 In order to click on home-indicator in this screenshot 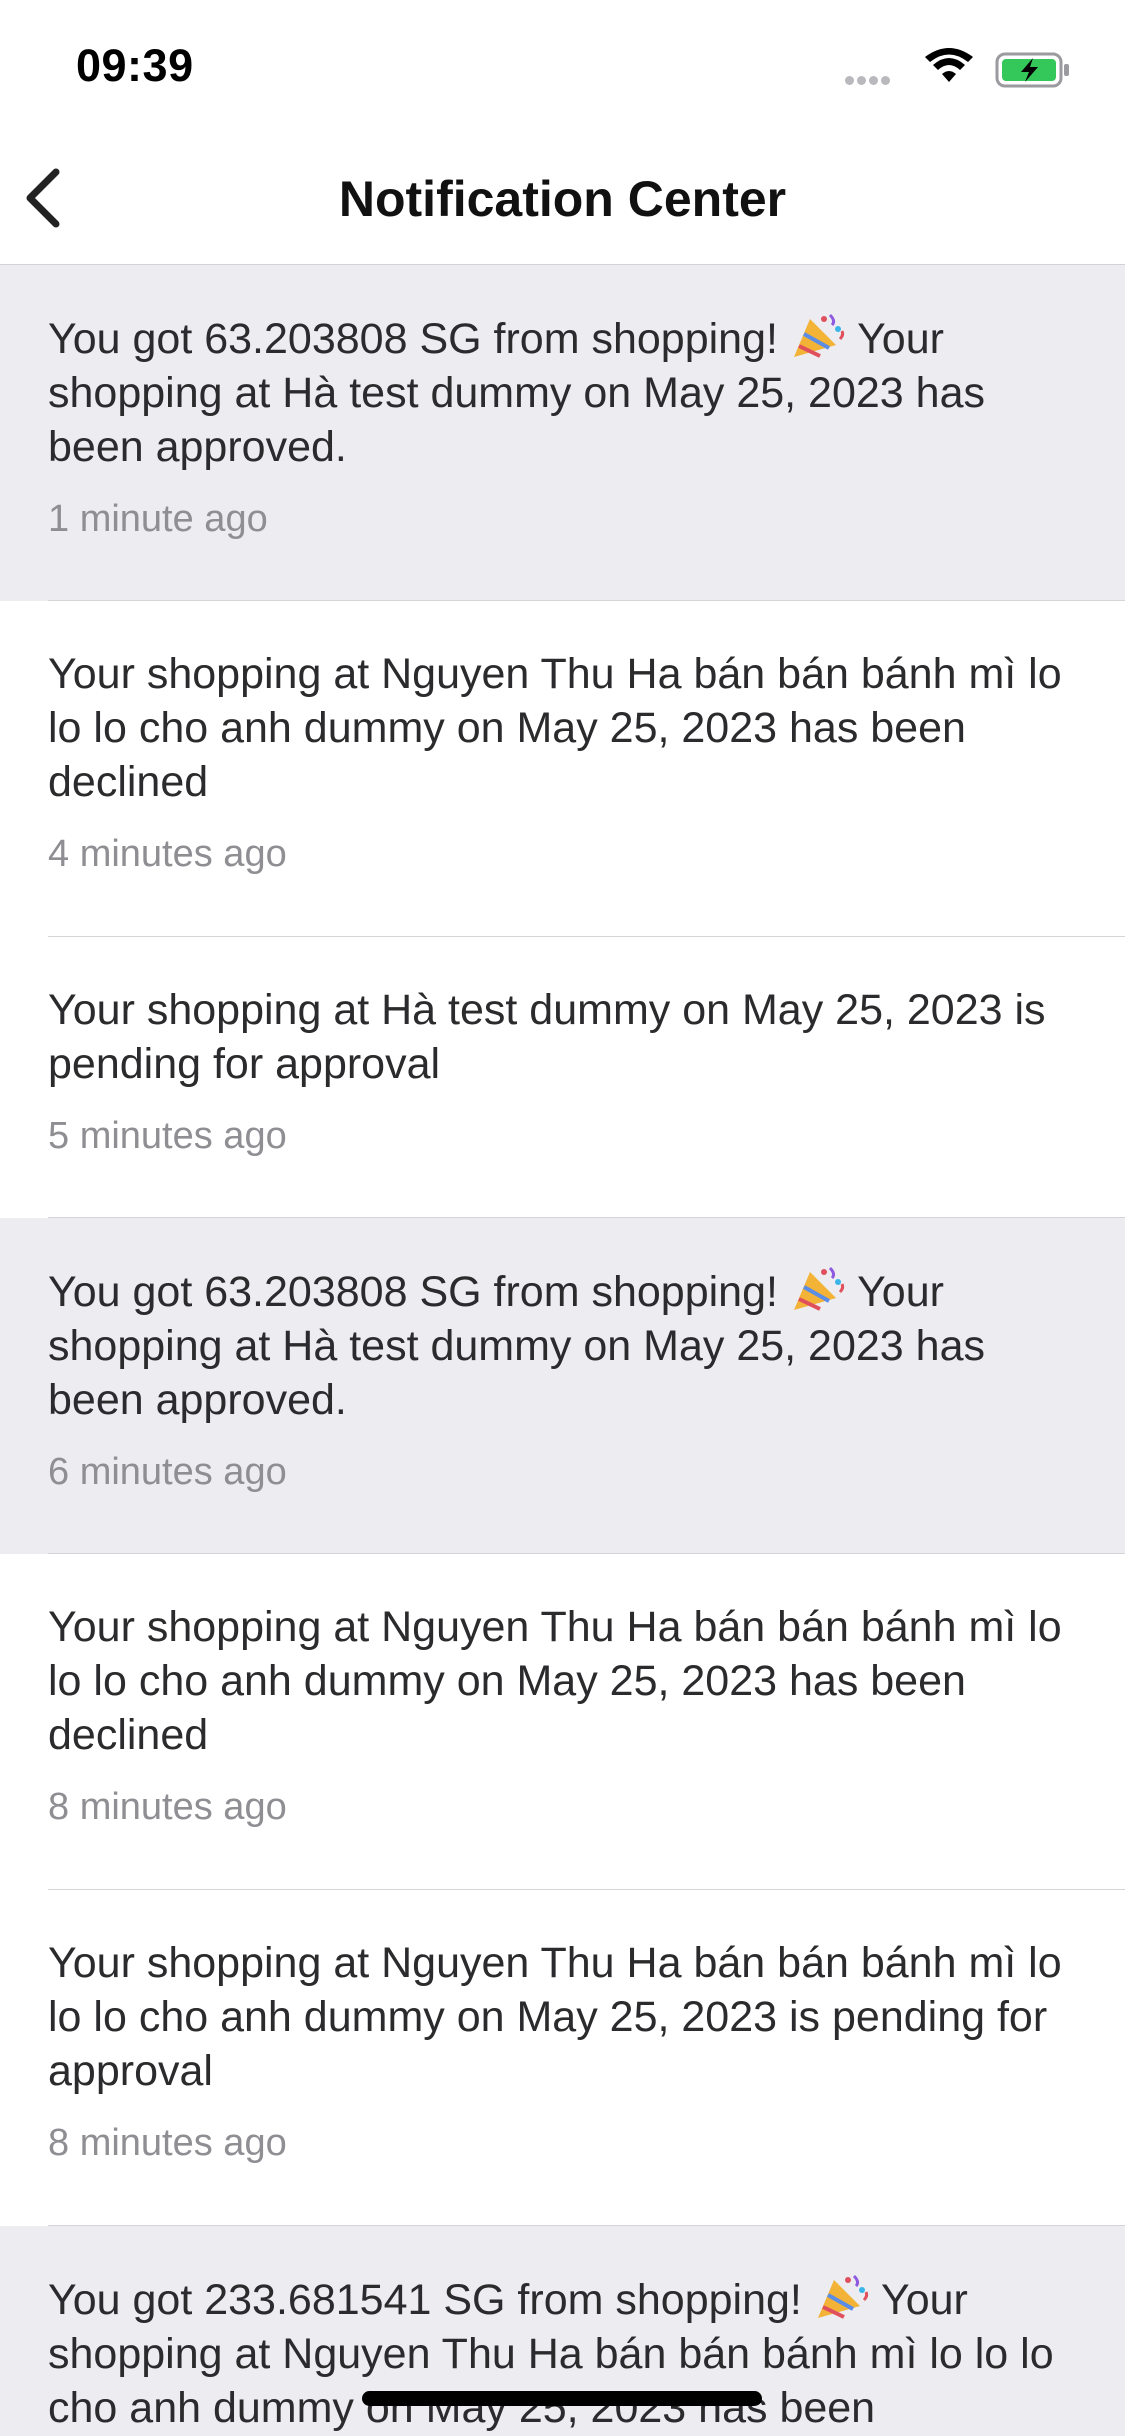, I will do `click(562, 2398)`.